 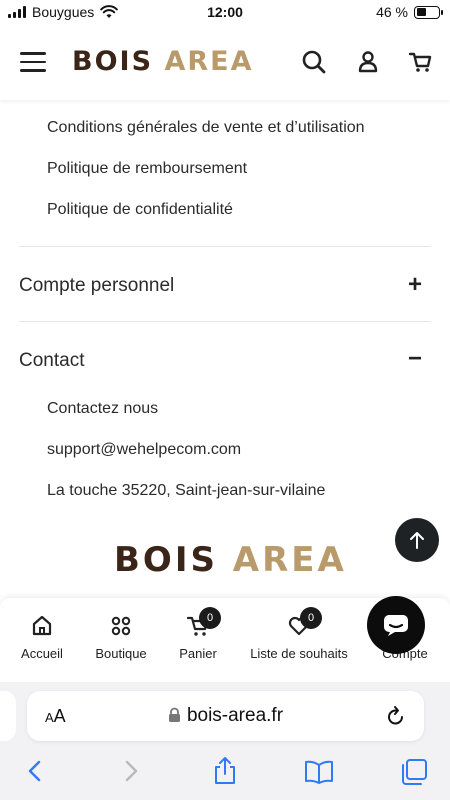 I want to click on nav-shop: Boutique, so click(x=121, y=637).